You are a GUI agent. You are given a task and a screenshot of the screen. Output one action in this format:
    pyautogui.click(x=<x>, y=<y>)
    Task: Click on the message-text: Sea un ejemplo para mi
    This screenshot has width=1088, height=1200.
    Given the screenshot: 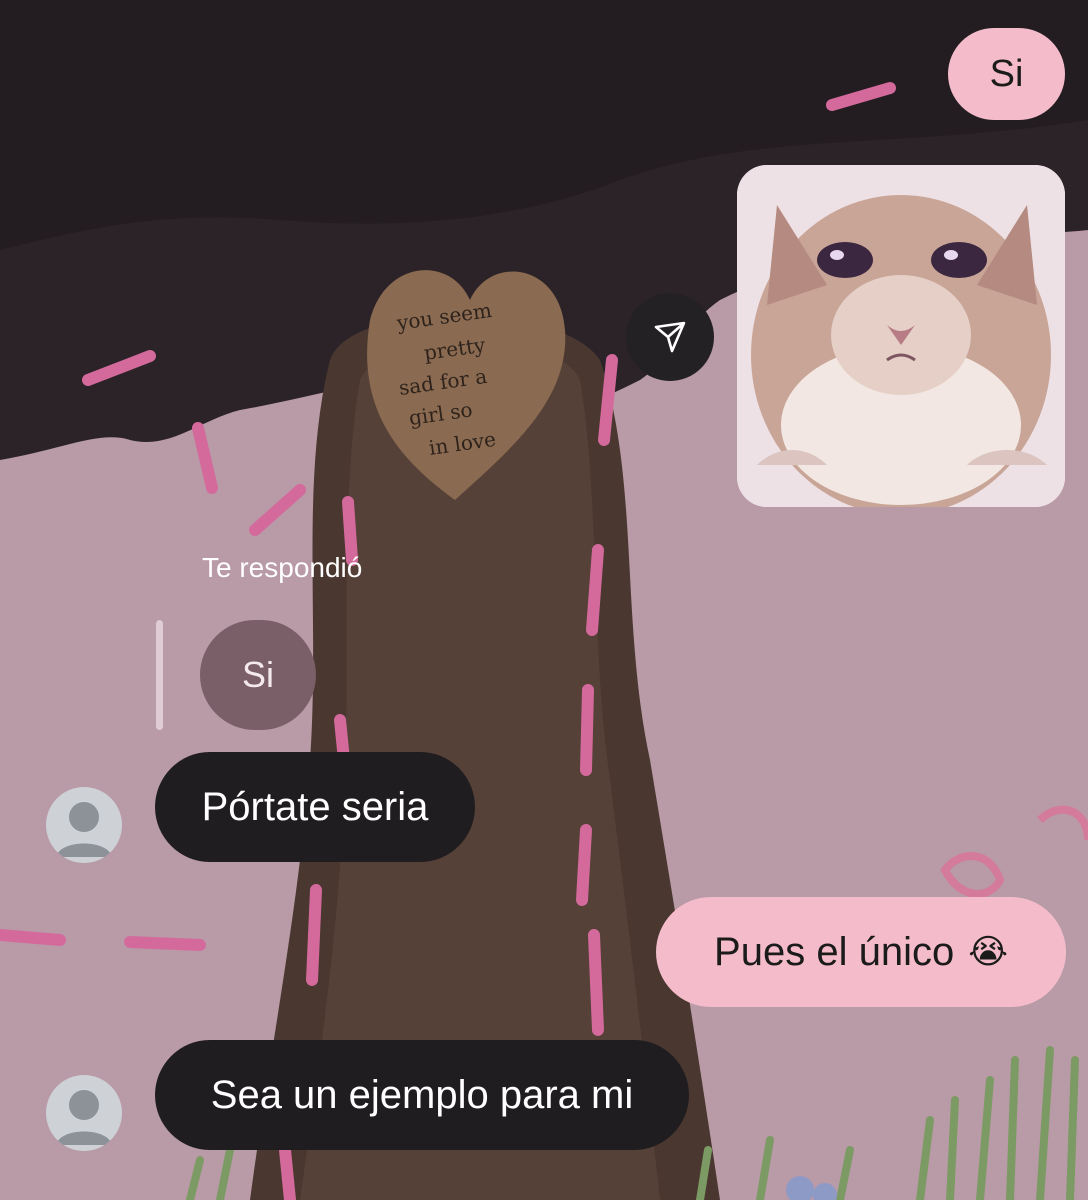 What is the action you would take?
    pyautogui.click(x=422, y=1095)
    